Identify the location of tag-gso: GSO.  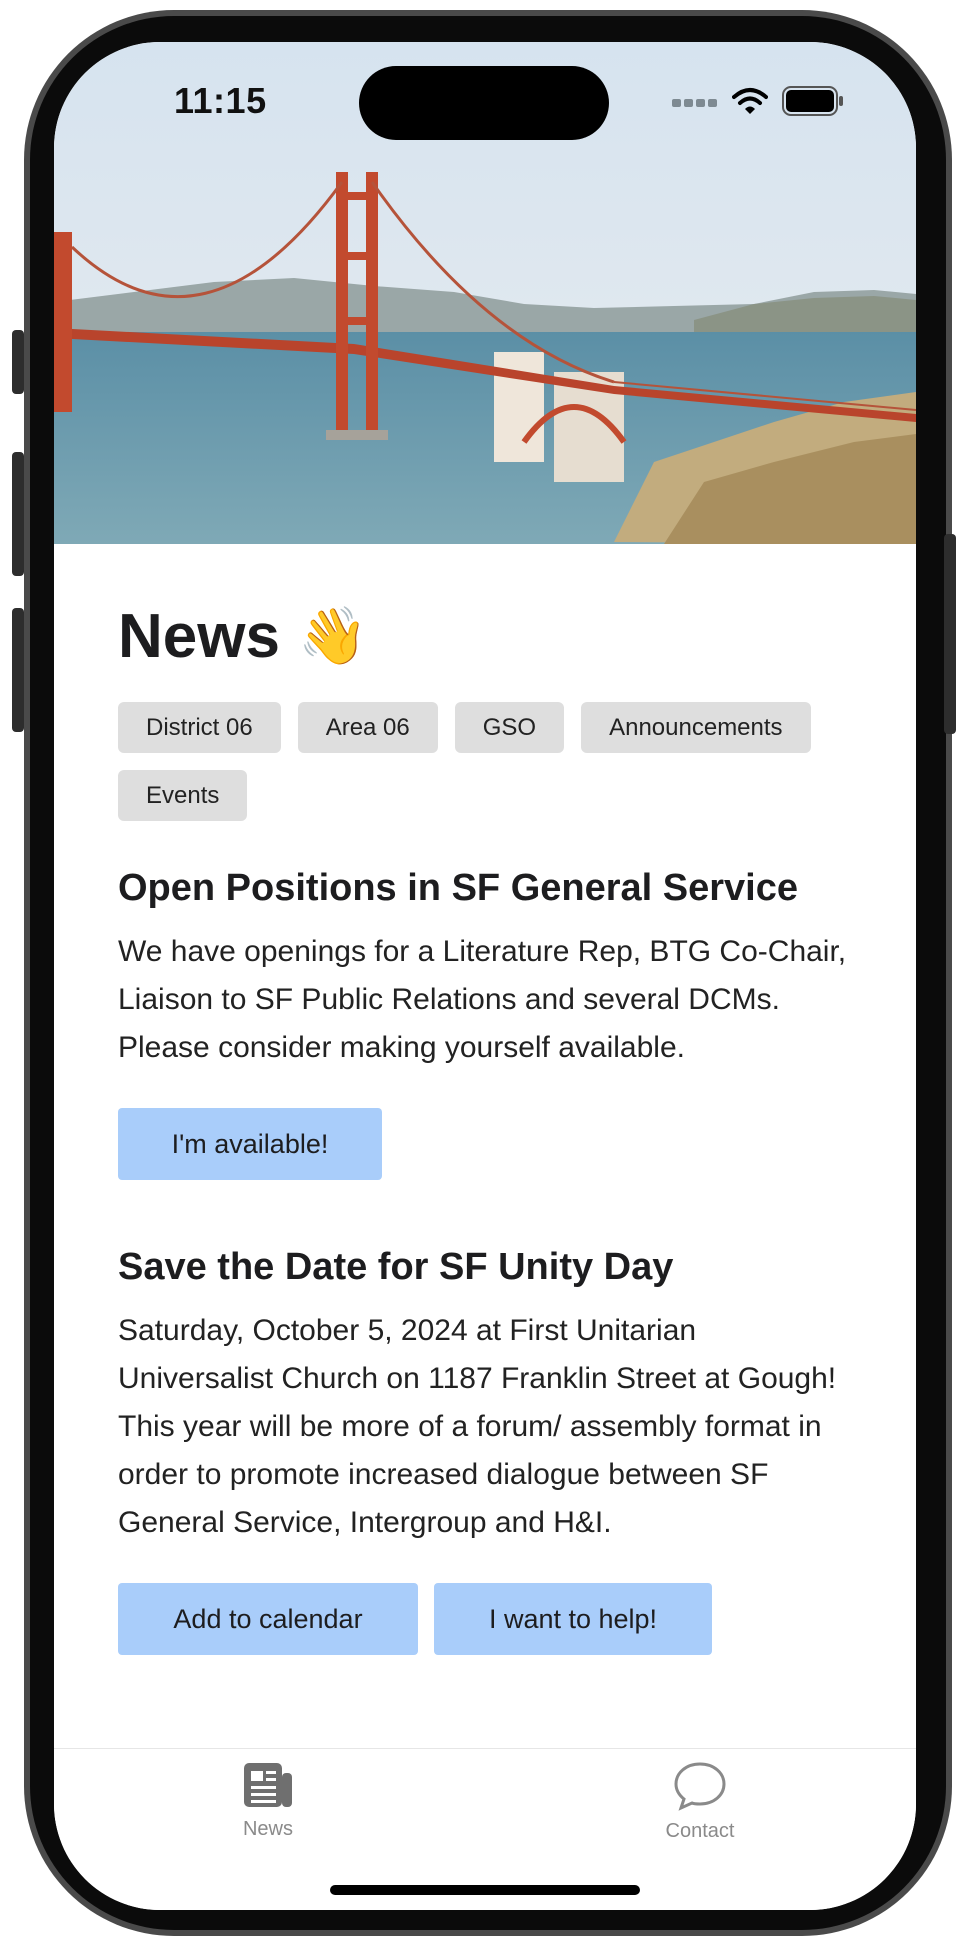
(509, 727).